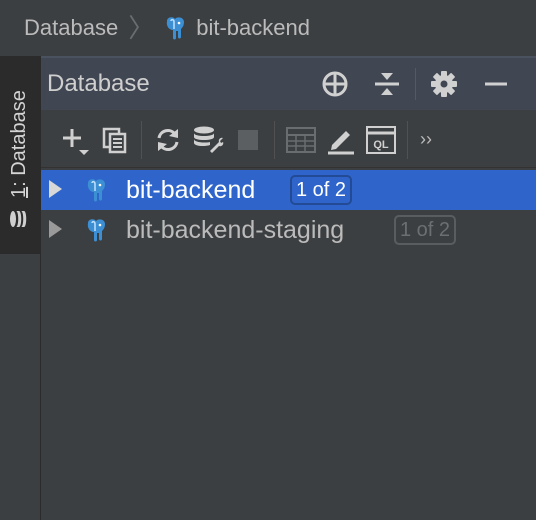 The image size is (536, 520). What do you see at coordinates (381, 145) in the screenshot?
I see `console-ql-label: QL` at bounding box center [381, 145].